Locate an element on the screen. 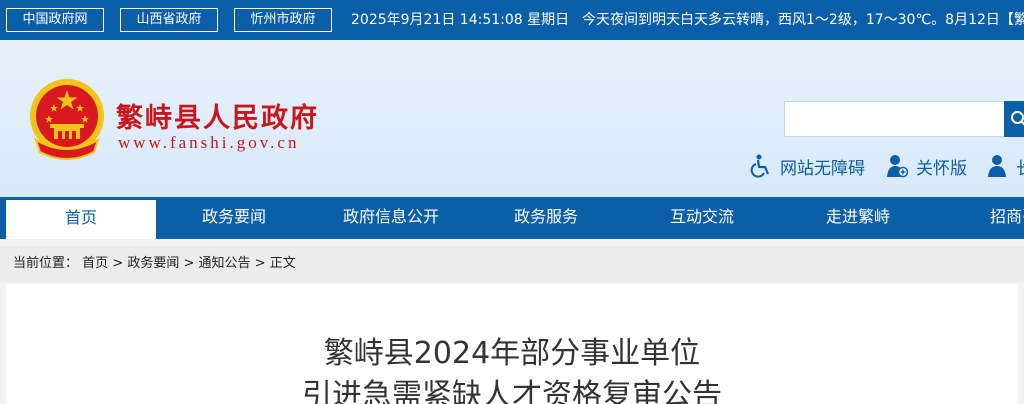 The image size is (1024, 404). nav-item-investment: 招商引 is located at coordinates (984, 217).